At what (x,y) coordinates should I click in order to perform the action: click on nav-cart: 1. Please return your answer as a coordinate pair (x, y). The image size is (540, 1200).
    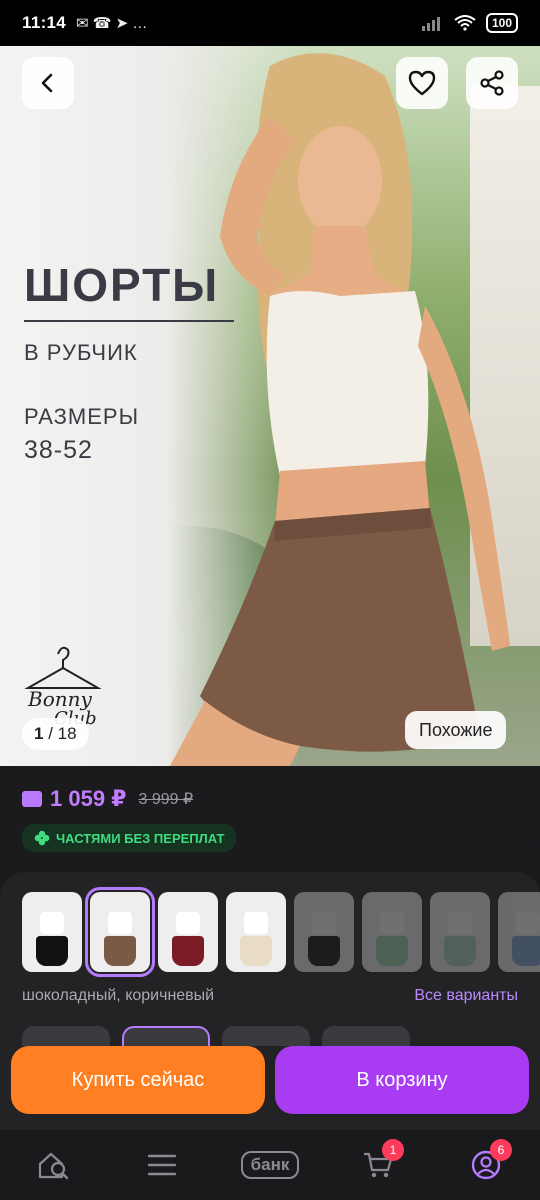
    Looking at the image, I should click on (378, 1165).